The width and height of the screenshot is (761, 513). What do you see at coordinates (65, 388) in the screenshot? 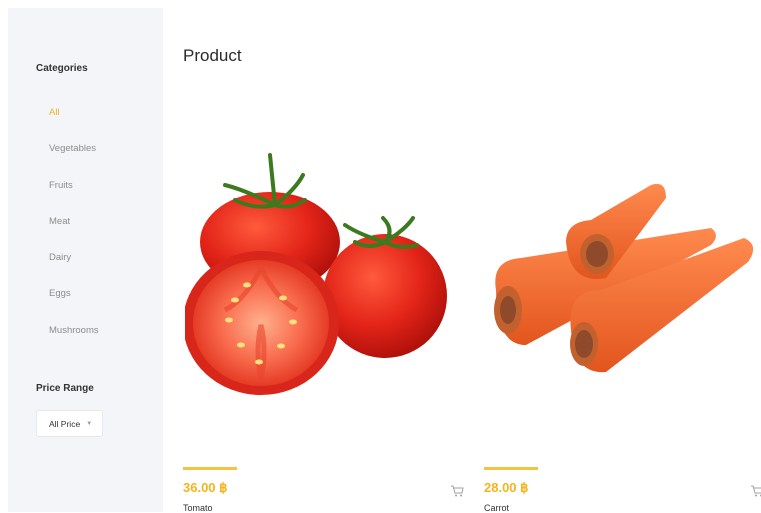
I see `price-range-title: Price Range` at bounding box center [65, 388].